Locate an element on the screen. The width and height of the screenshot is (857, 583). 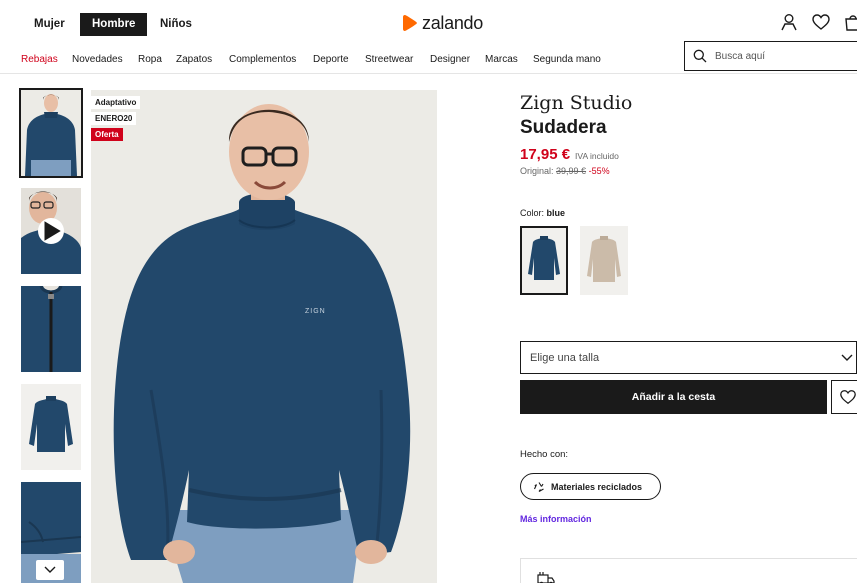
blue-sweatshirt-swatch-image is located at coordinates (544, 260).